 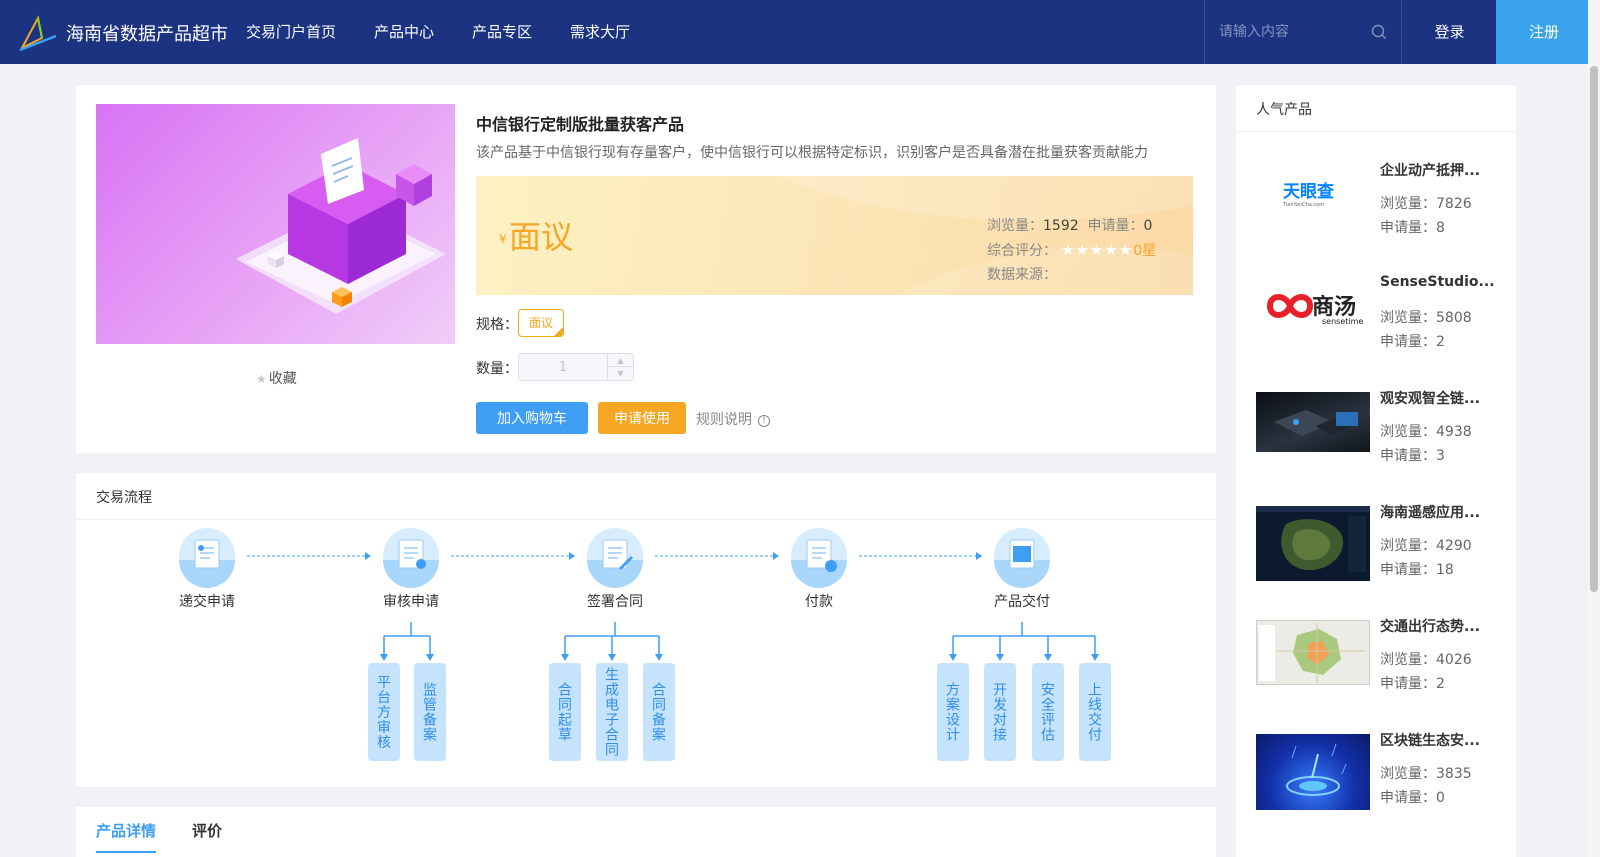 I want to click on sub-step-delivery-2-label: 安全评估, so click(x=1048, y=713).